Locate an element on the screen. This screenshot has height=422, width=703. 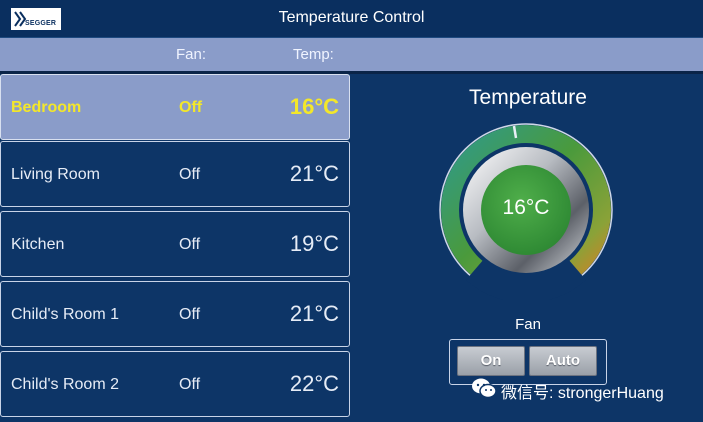
room-row-living-room: Living Room Off 21°C is located at coordinates (175, 174).